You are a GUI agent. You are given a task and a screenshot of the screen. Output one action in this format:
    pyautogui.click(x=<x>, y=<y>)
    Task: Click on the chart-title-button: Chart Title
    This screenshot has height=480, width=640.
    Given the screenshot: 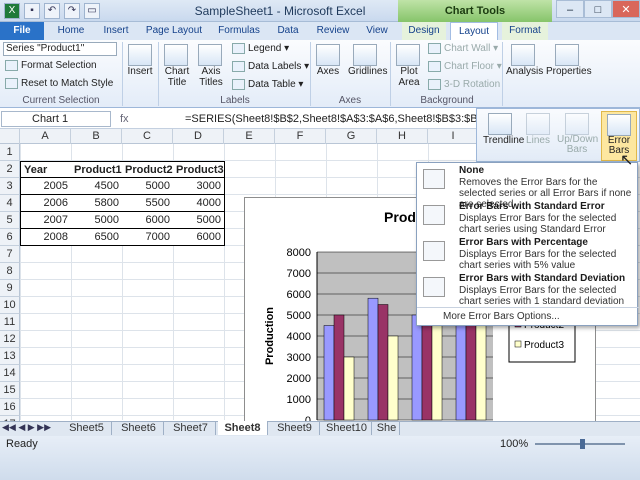 What is the action you would take?
    pyautogui.click(x=177, y=66)
    